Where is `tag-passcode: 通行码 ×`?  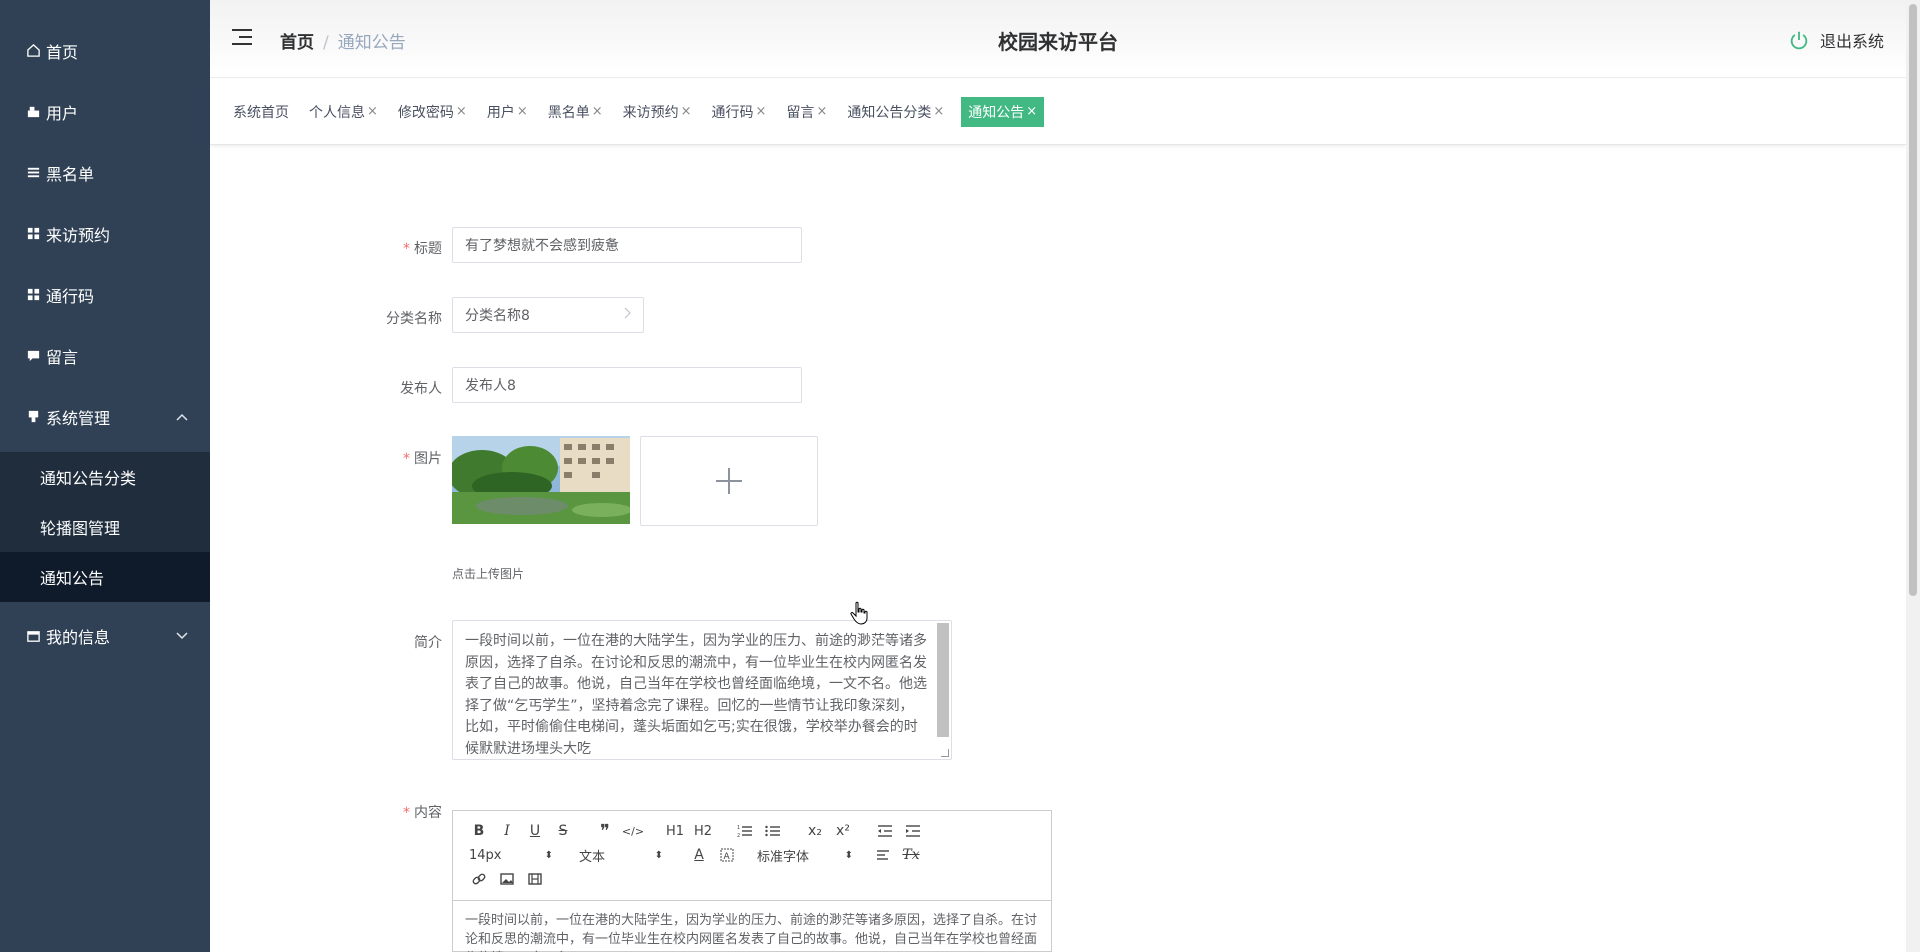 tag-passcode: 通行码 × is located at coordinates (739, 112).